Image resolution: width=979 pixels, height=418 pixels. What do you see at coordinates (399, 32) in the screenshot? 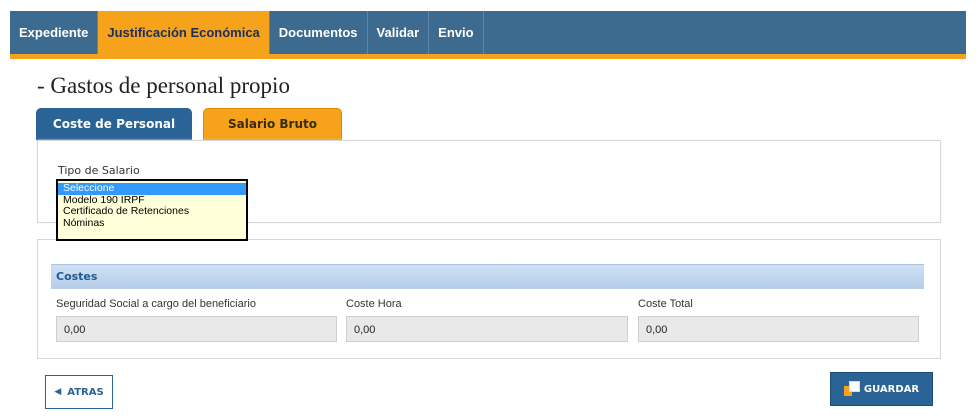
I see `tab-validar: Validar` at bounding box center [399, 32].